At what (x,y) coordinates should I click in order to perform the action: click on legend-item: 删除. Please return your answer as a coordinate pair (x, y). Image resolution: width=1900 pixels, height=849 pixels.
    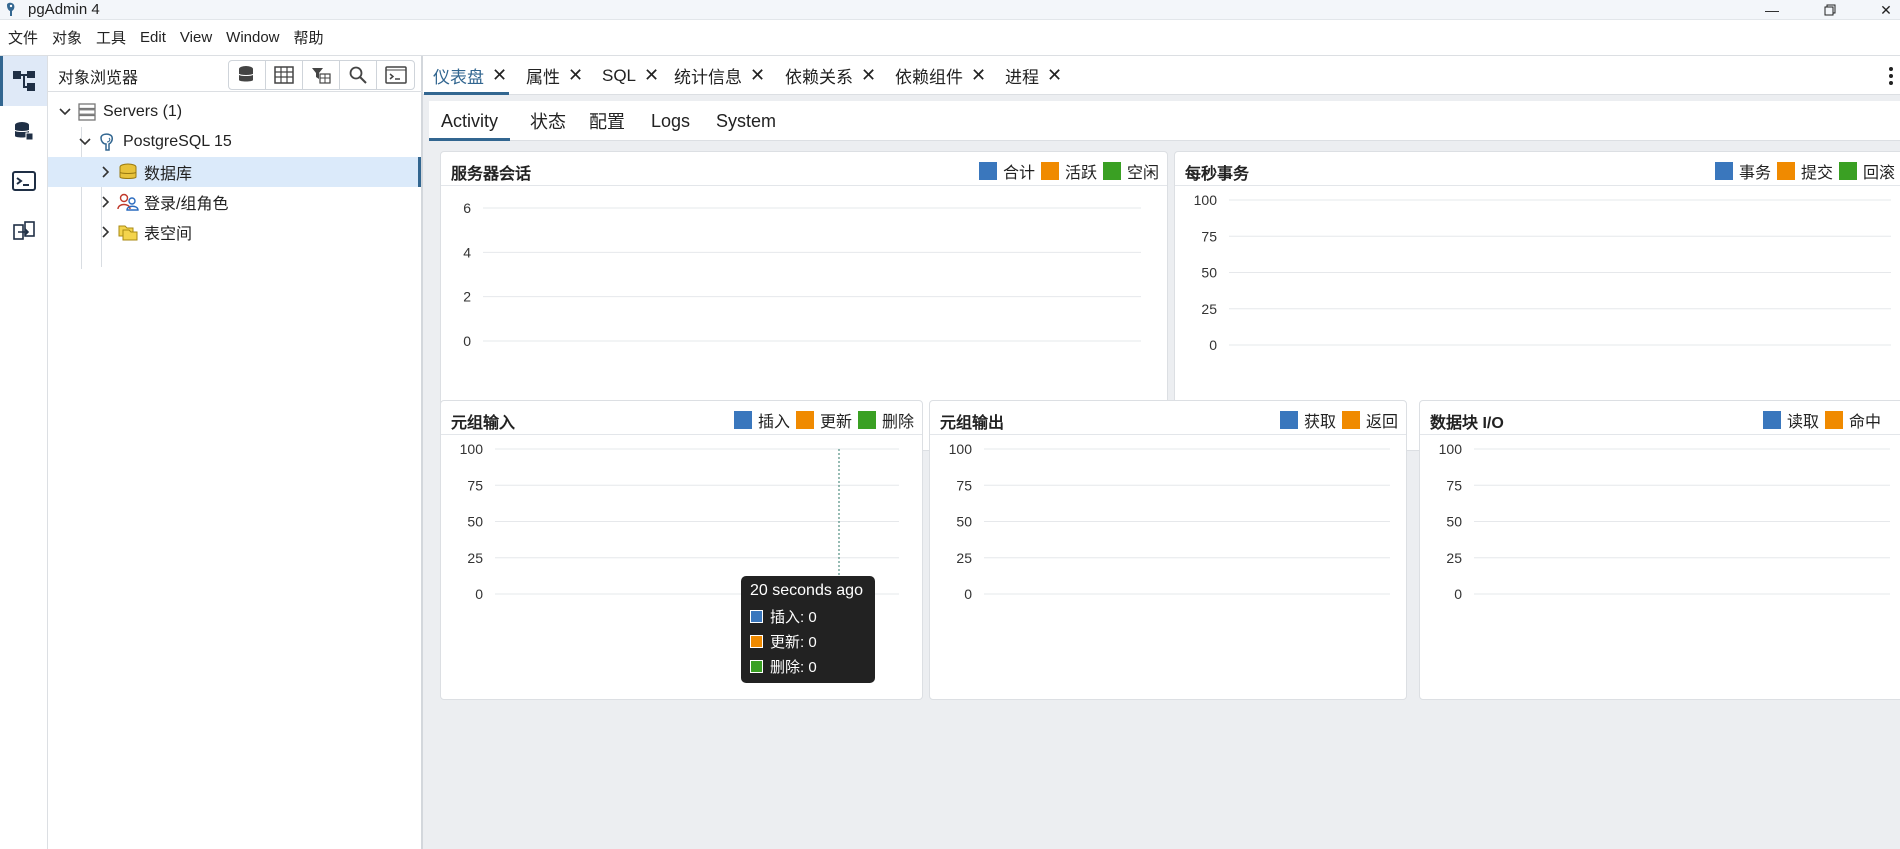
    Looking at the image, I should click on (885, 420).